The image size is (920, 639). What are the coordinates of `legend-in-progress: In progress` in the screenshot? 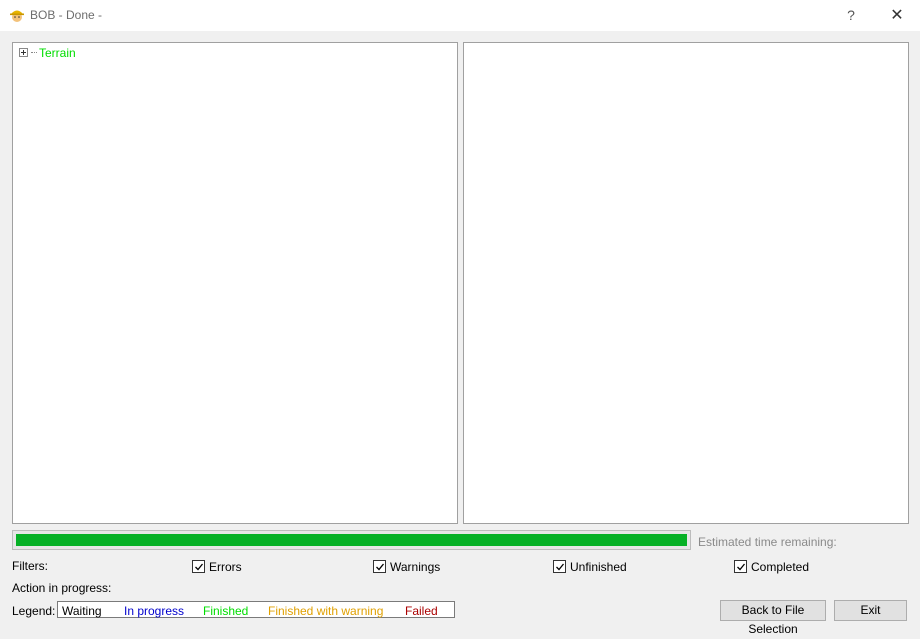 It's located at (154, 611).